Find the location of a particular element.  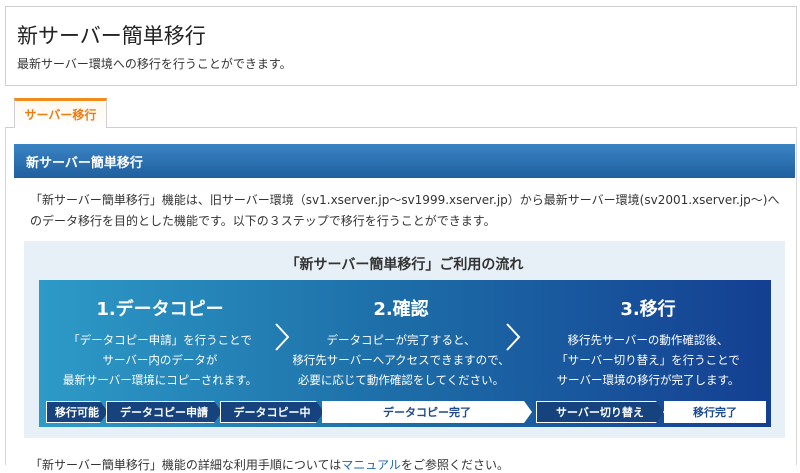

step-line: 移行先サーバーの動作確認後、 is located at coordinates (648, 340).